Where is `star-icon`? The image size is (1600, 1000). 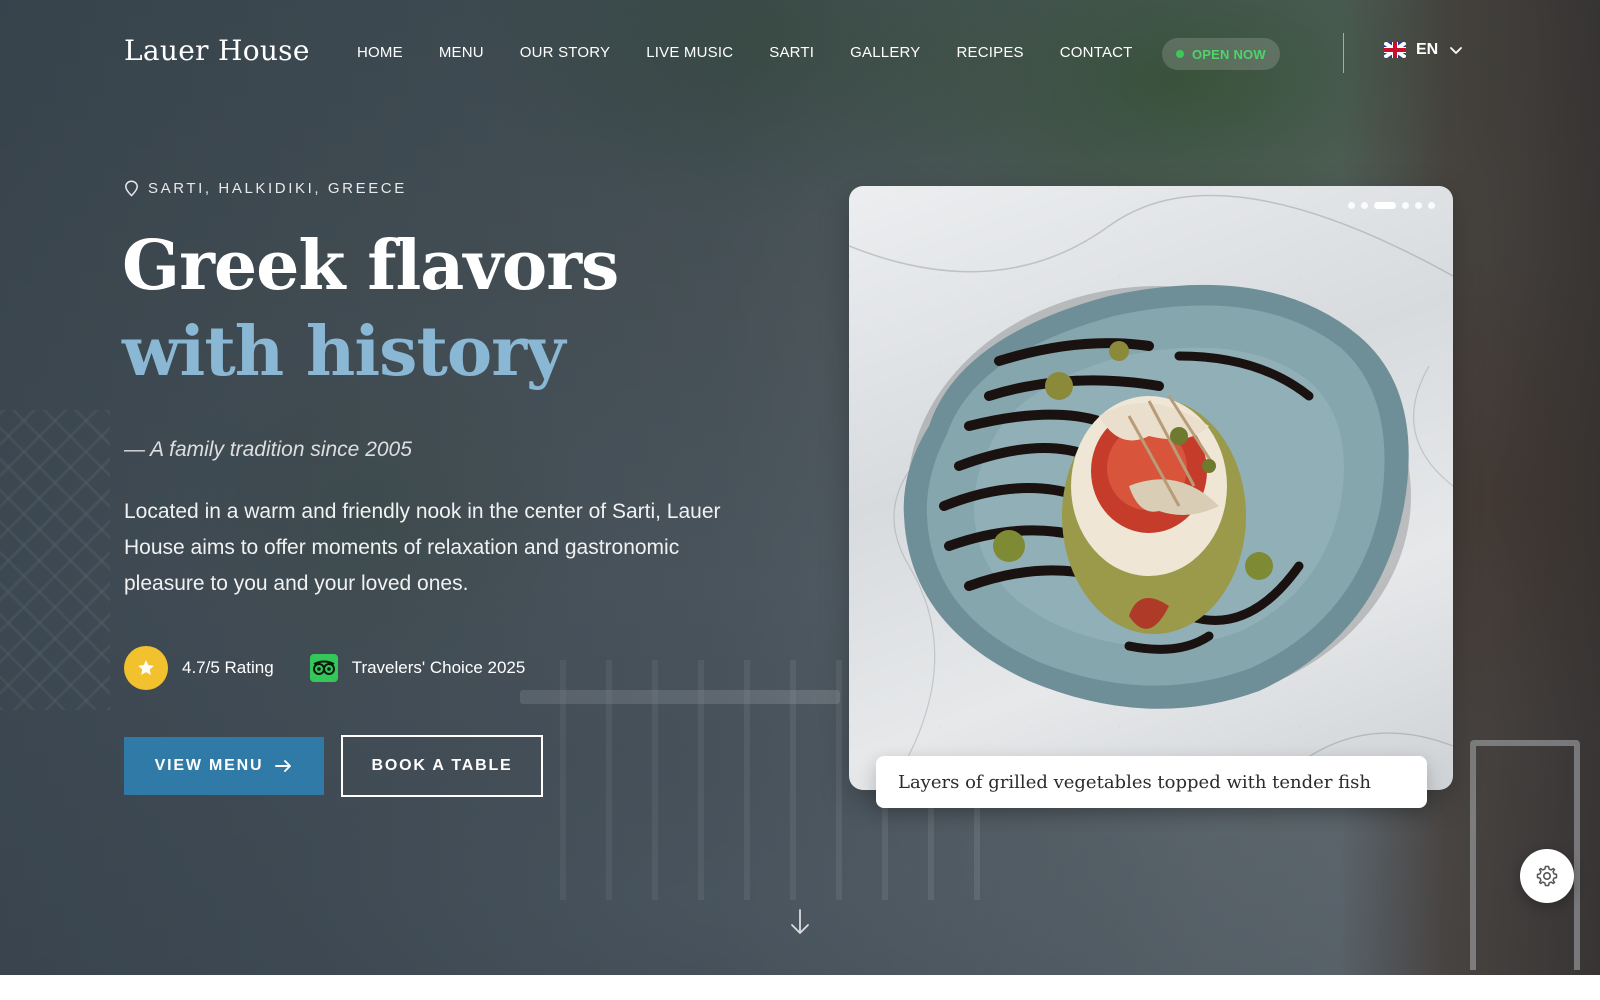
star-icon is located at coordinates (146, 667).